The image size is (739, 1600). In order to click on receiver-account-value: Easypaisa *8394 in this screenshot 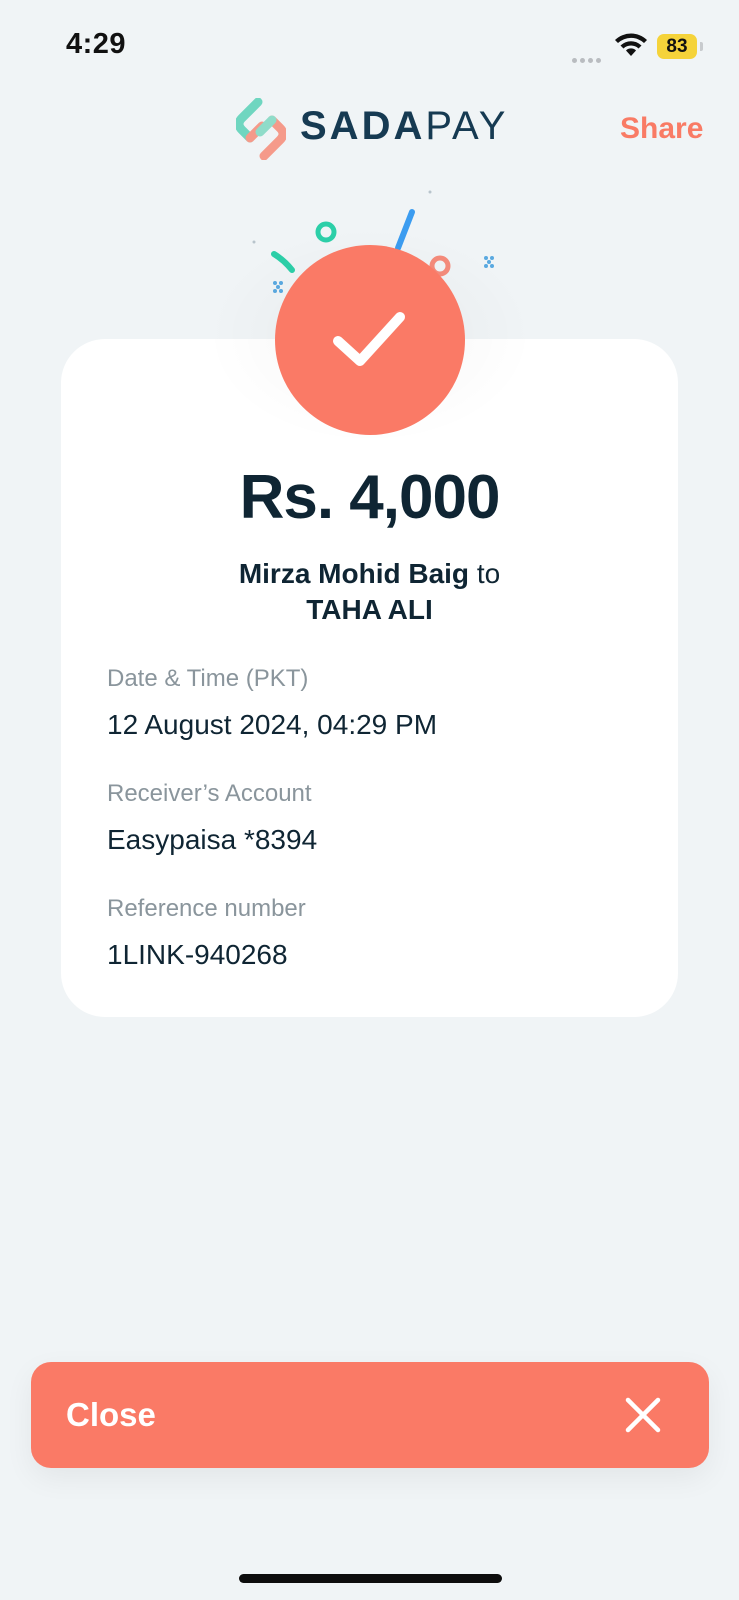, I will do `click(212, 839)`.